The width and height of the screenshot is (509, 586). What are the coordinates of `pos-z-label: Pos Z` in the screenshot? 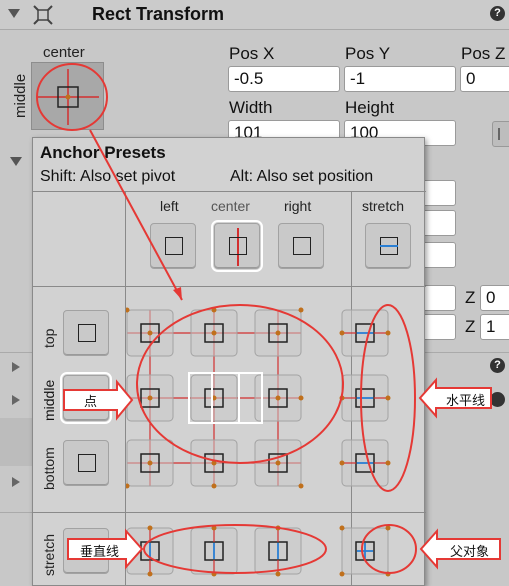 It's located at (483, 53).